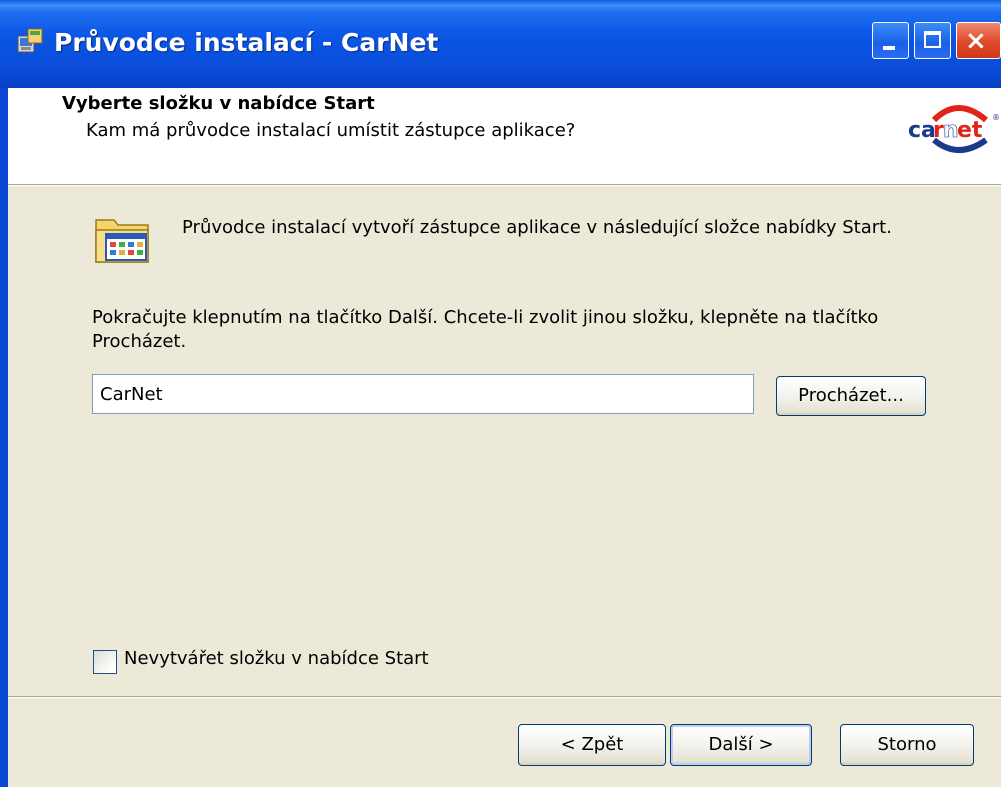 This screenshot has height=787, width=1001. What do you see at coordinates (246, 42) in the screenshot?
I see `window-title: Průvodce instalací - CarNet` at bounding box center [246, 42].